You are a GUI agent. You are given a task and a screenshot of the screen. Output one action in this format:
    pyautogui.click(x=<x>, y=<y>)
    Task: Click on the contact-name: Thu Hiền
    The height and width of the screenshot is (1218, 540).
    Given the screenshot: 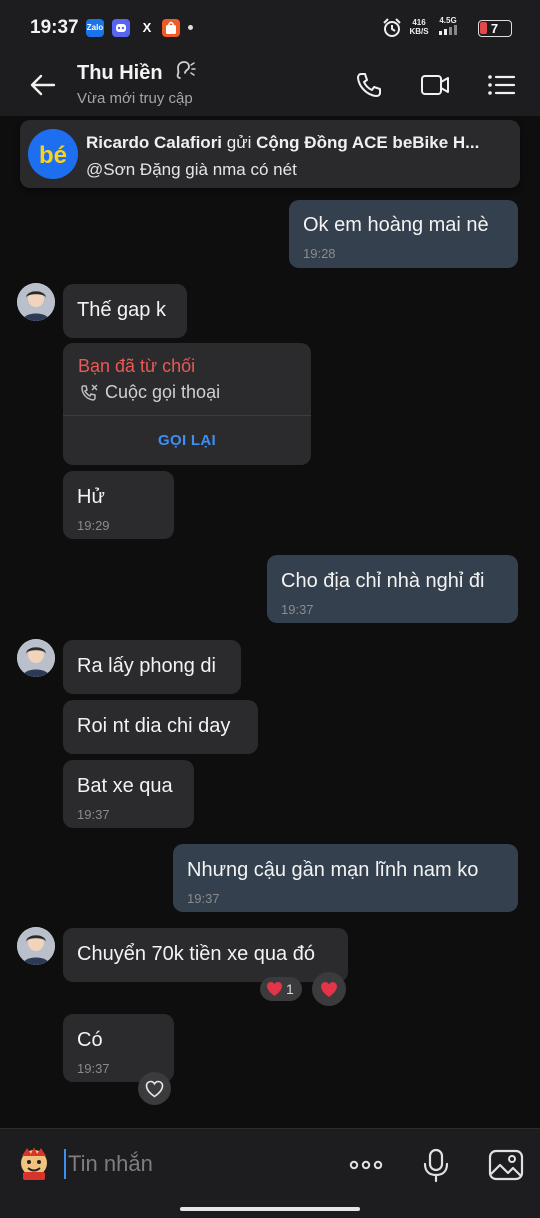 What is the action you would take?
    pyautogui.click(x=120, y=73)
    